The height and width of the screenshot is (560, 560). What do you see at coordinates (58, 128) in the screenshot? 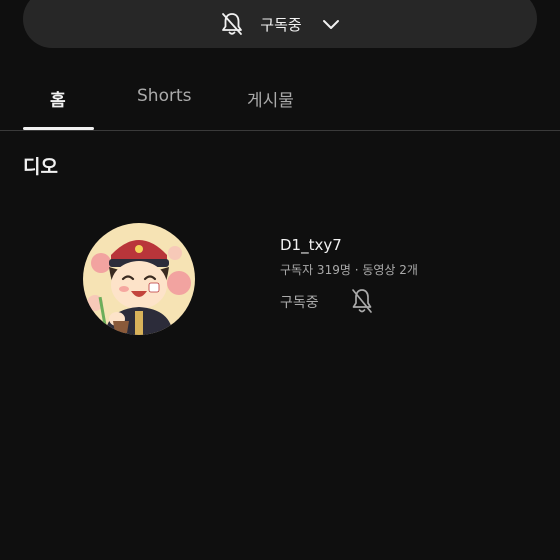
I see `active-tab-indicator` at bounding box center [58, 128].